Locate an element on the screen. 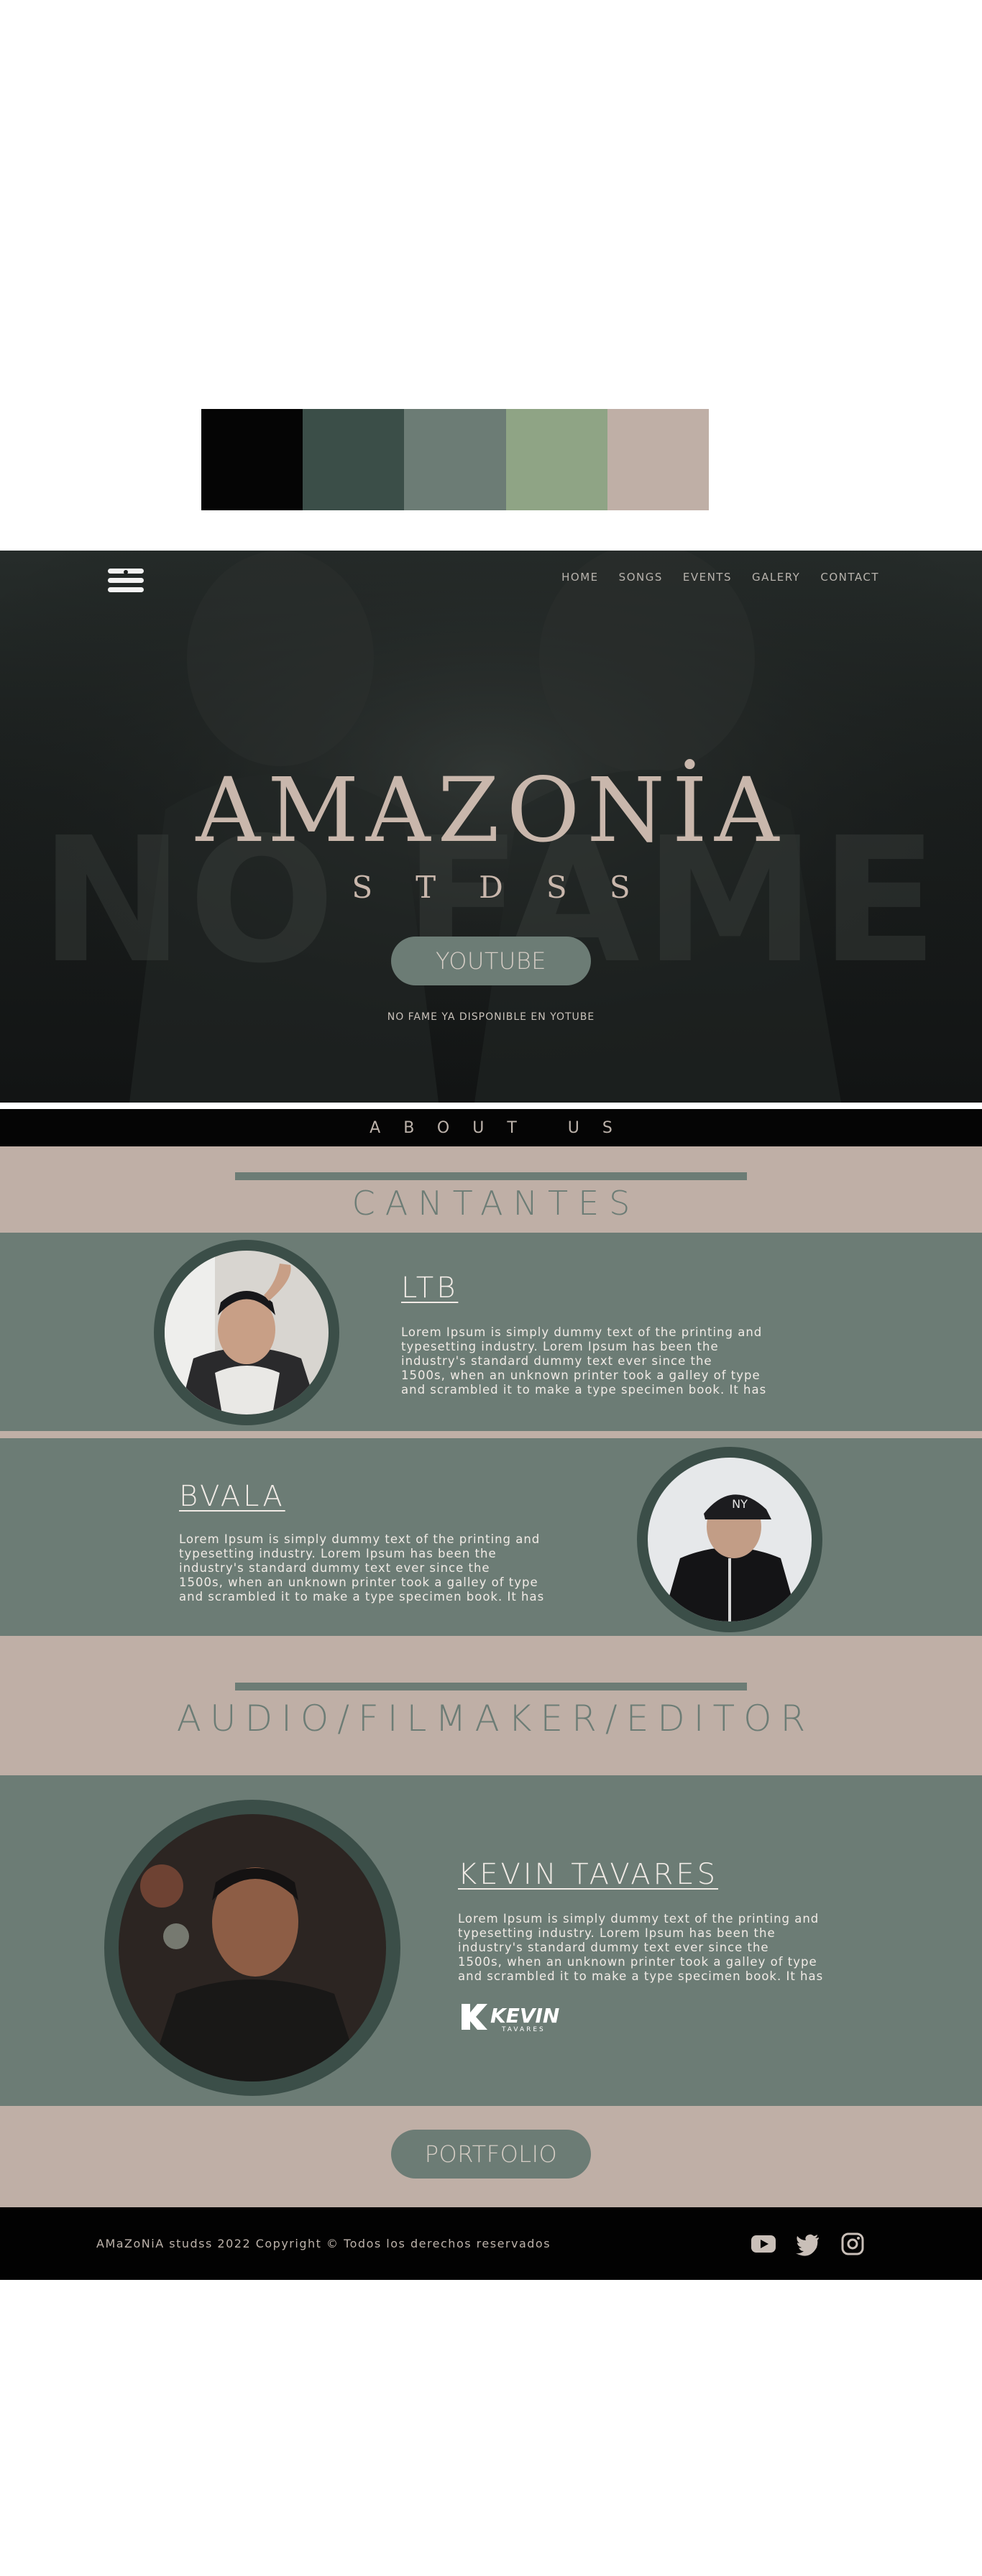 The width and height of the screenshot is (982, 2576). cantantes-header: CANTANTES is located at coordinates (491, 1189).